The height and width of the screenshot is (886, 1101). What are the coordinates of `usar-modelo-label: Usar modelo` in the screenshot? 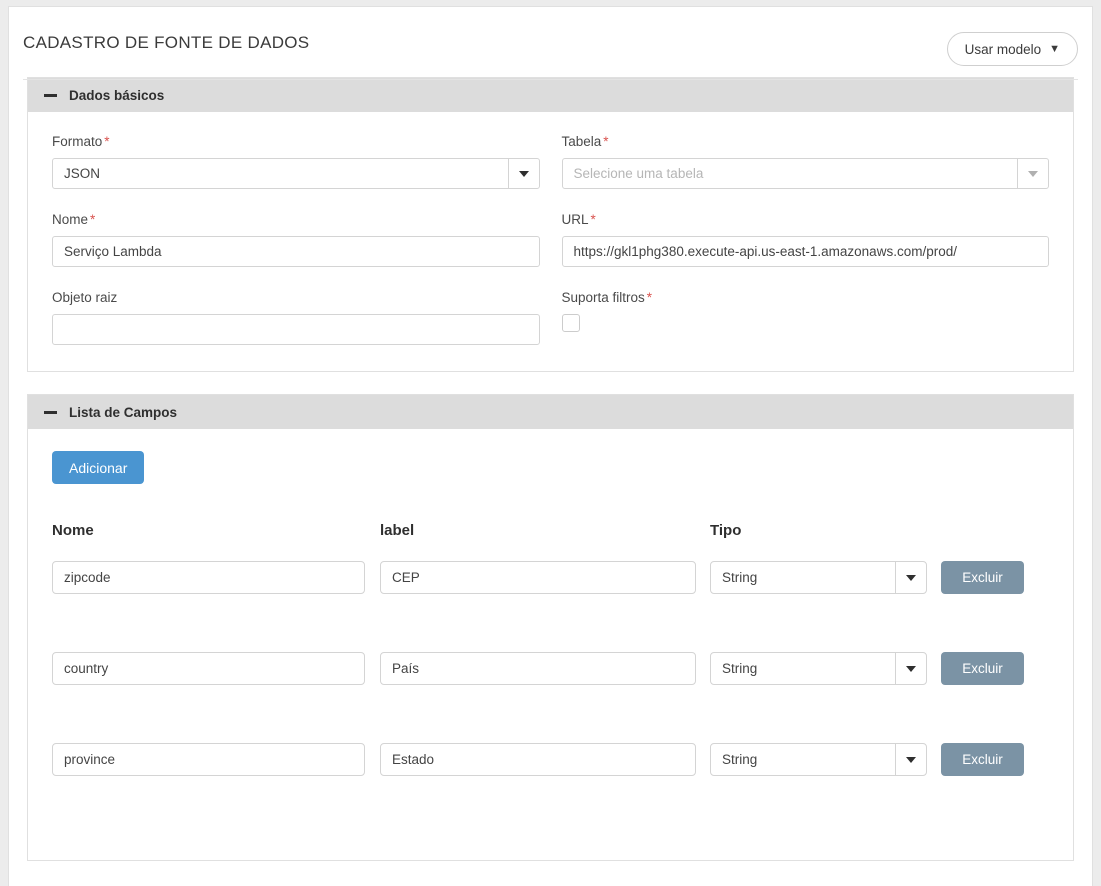 It's located at (1003, 49).